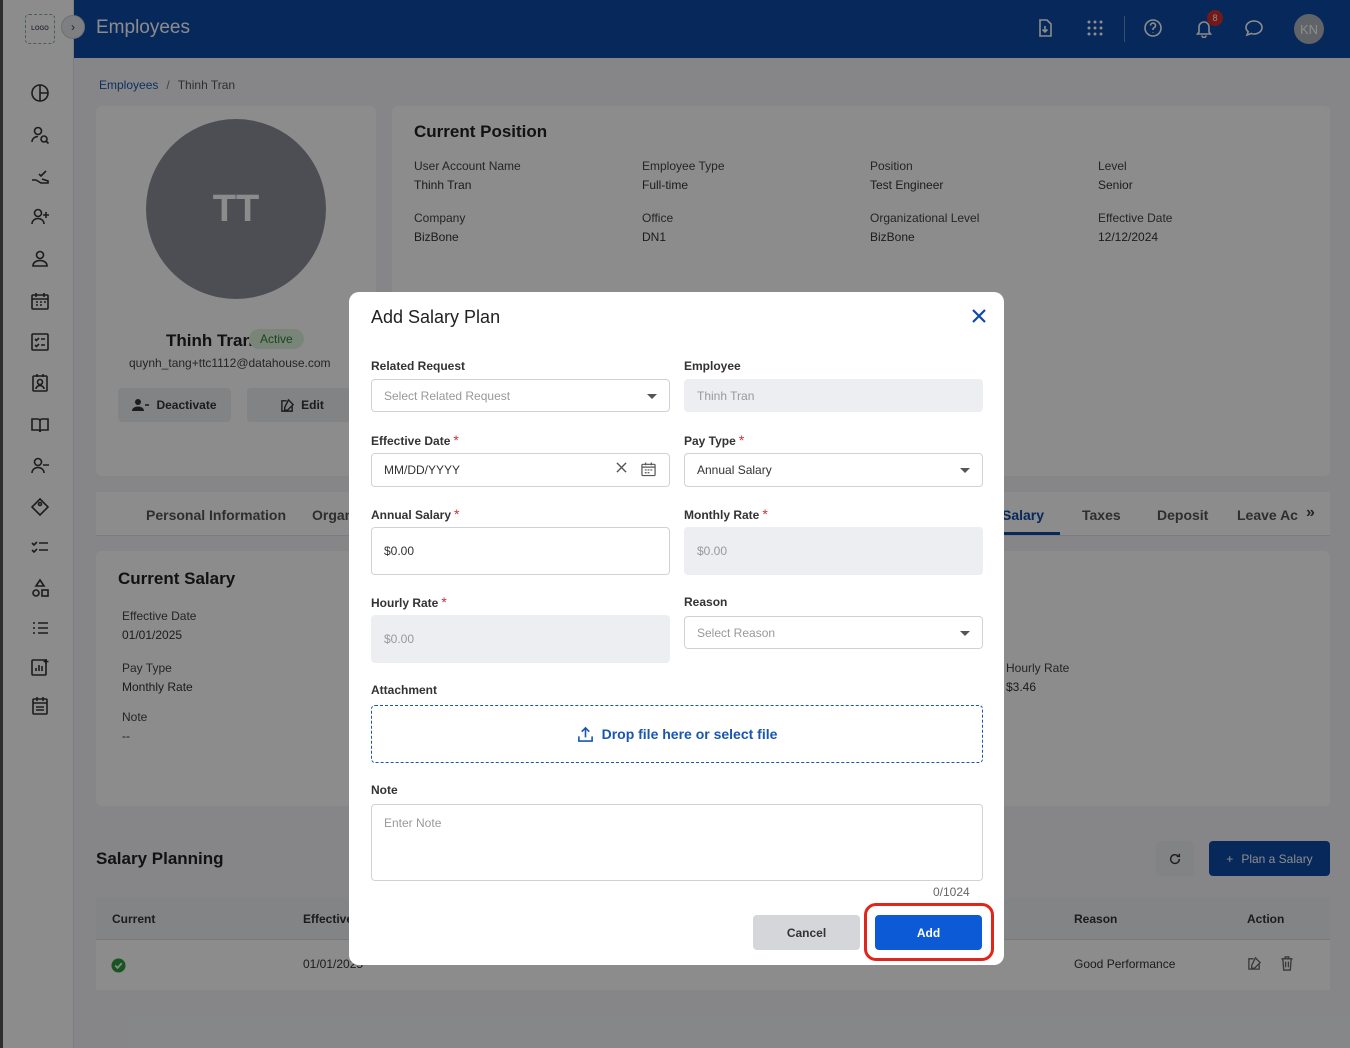 Image resolution: width=1350 pixels, height=1048 pixels. What do you see at coordinates (833, 632) in the screenshot?
I see `reason-select: Select Reason` at bounding box center [833, 632].